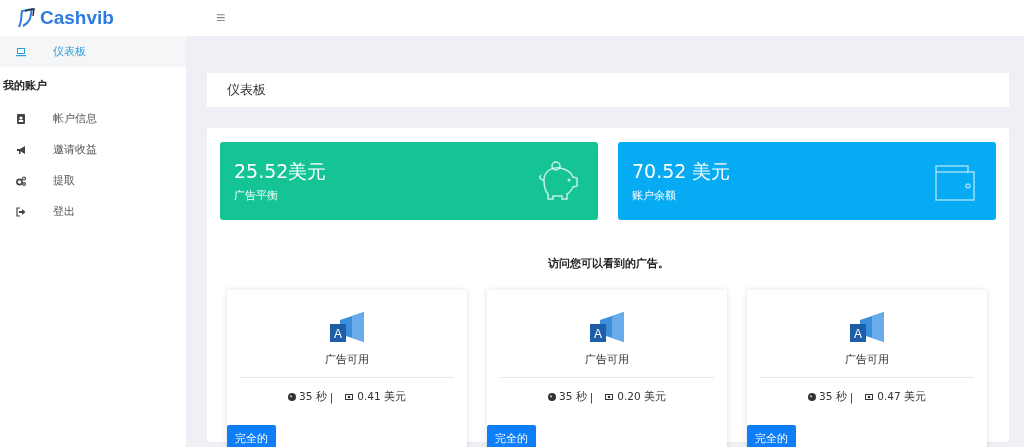 This screenshot has width=1024, height=447. Describe the element at coordinates (608, 263) in the screenshot. I see `ads-heading: 访问您可以看到的广告。` at that location.